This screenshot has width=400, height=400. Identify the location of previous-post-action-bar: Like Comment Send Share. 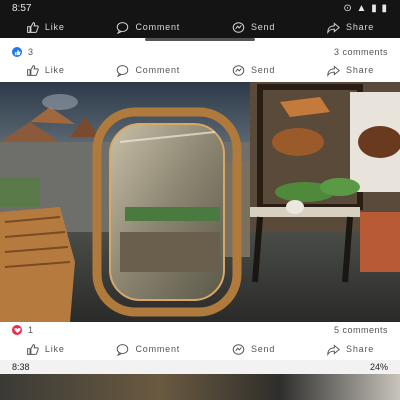
(200, 27).